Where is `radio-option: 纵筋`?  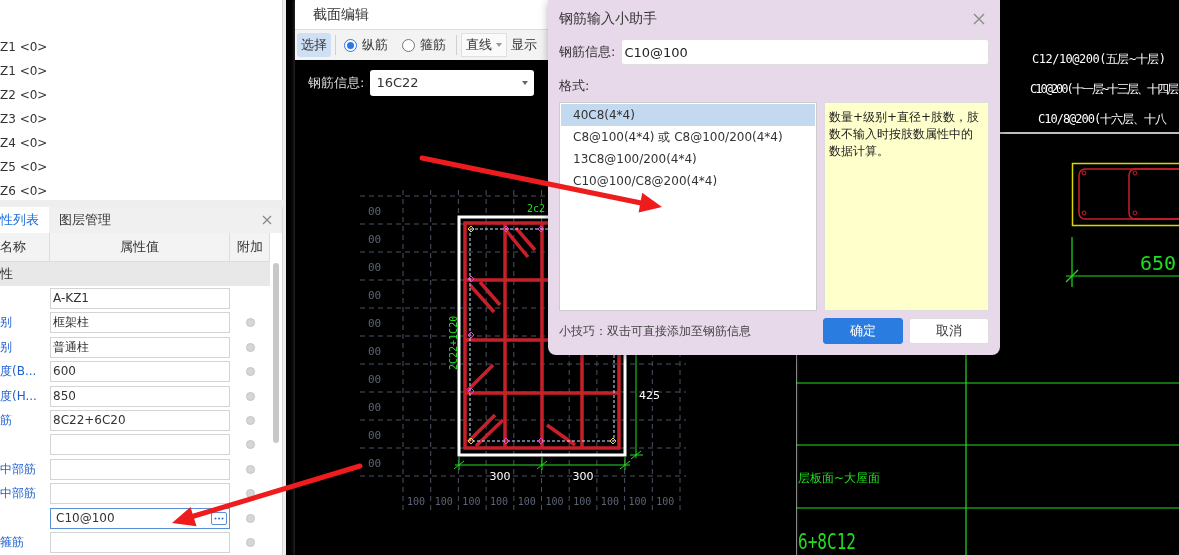
radio-option: 纵筋 is located at coordinates (366, 45).